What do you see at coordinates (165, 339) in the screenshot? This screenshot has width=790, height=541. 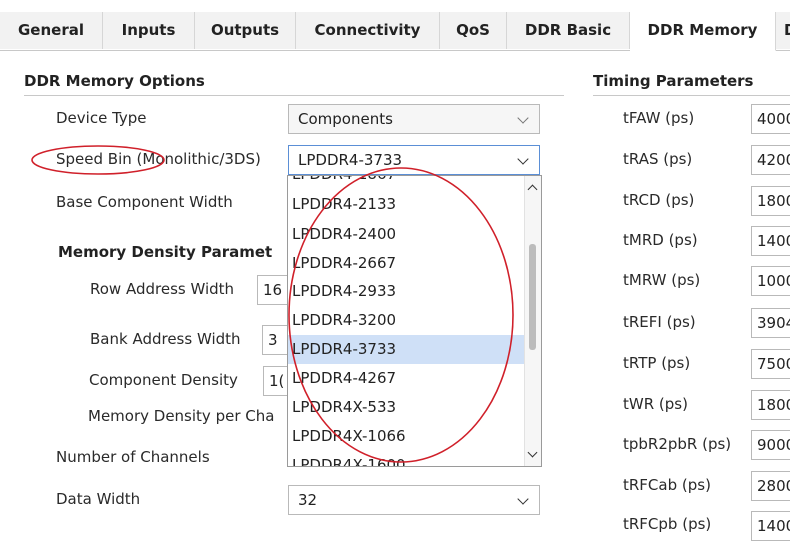 I see `bank-address-width-label: Bank Address Width` at bounding box center [165, 339].